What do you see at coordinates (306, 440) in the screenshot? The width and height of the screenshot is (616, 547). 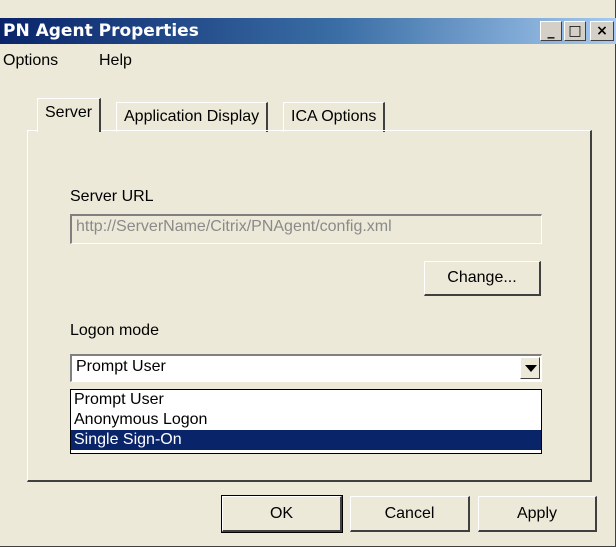 I see `option-single-sign-on: Single Sign-On` at bounding box center [306, 440].